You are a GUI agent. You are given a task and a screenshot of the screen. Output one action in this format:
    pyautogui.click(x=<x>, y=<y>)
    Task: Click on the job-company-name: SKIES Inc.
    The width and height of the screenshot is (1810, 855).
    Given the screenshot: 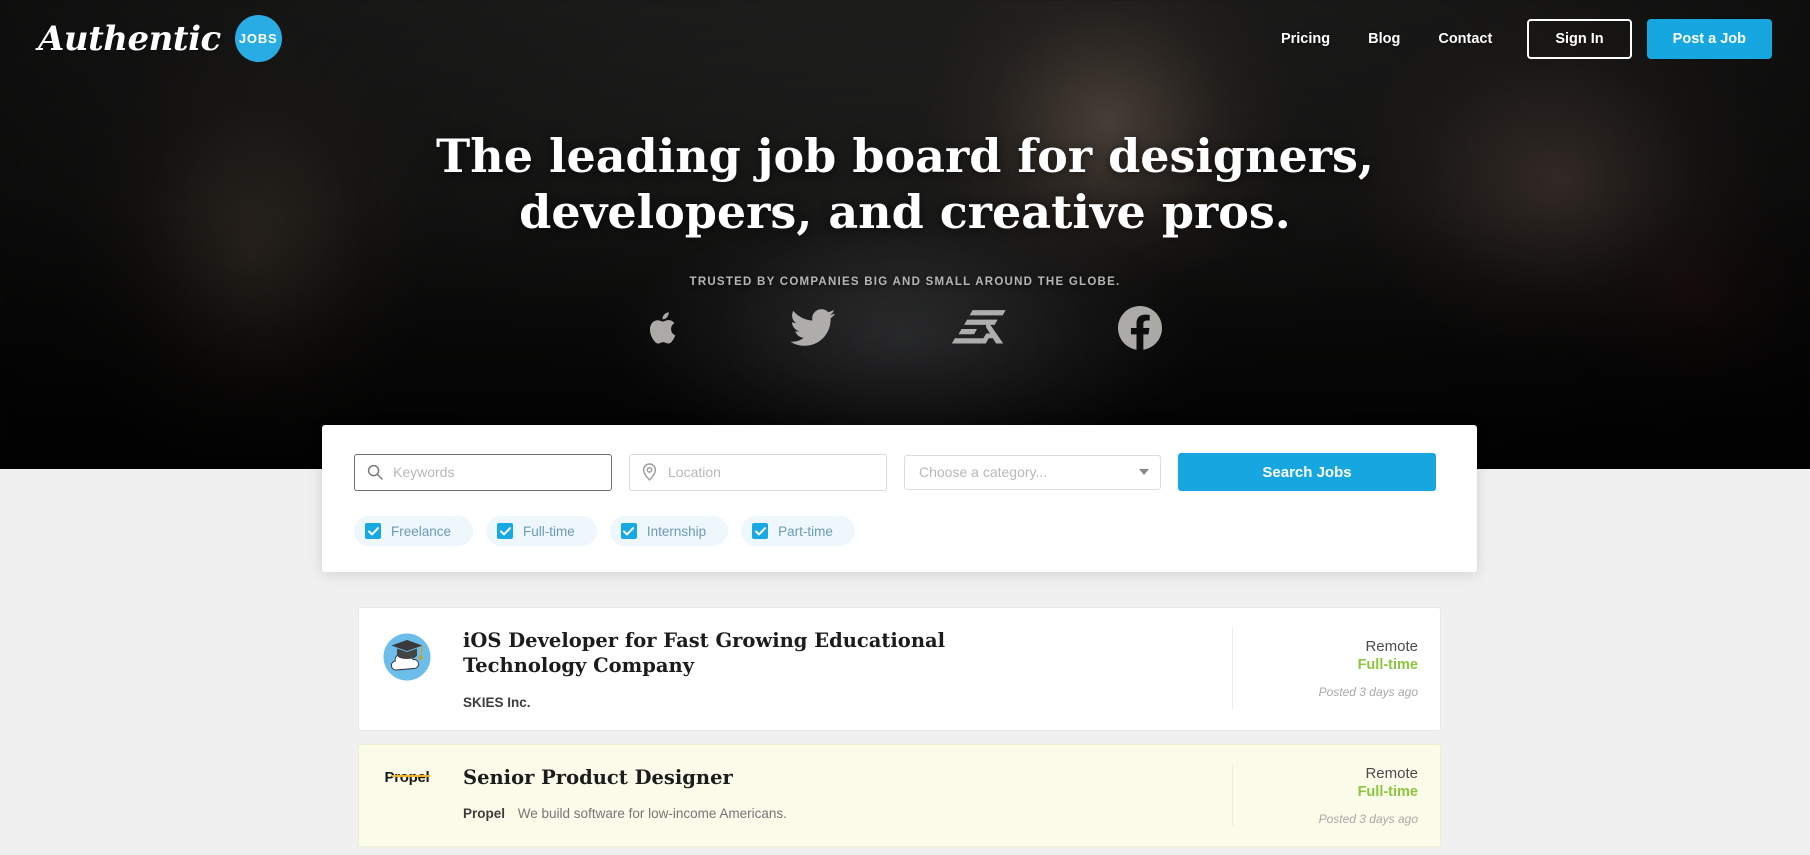 What is the action you would take?
    pyautogui.click(x=497, y=702)
    